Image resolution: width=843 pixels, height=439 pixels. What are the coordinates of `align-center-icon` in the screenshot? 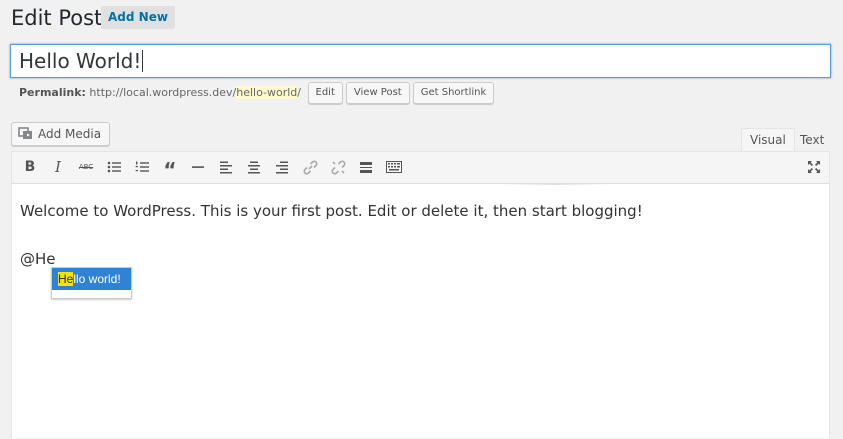 It's located at (254, 167).